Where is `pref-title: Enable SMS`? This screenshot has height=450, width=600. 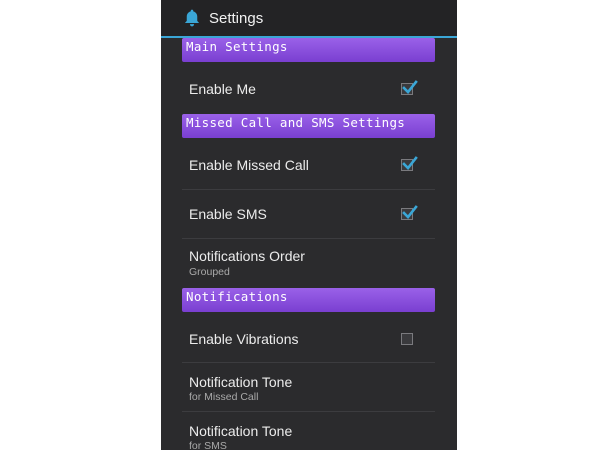
pref-title: Enable SMS is located at coordinates (228, 214).